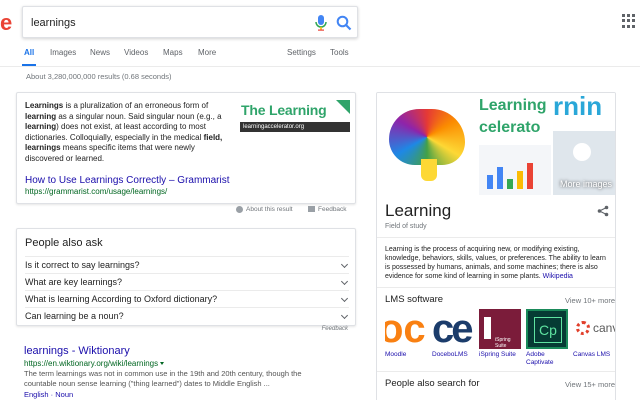 This screenshot has height=400, width=640. I want to click on tab-news: News, so click(100, 52).